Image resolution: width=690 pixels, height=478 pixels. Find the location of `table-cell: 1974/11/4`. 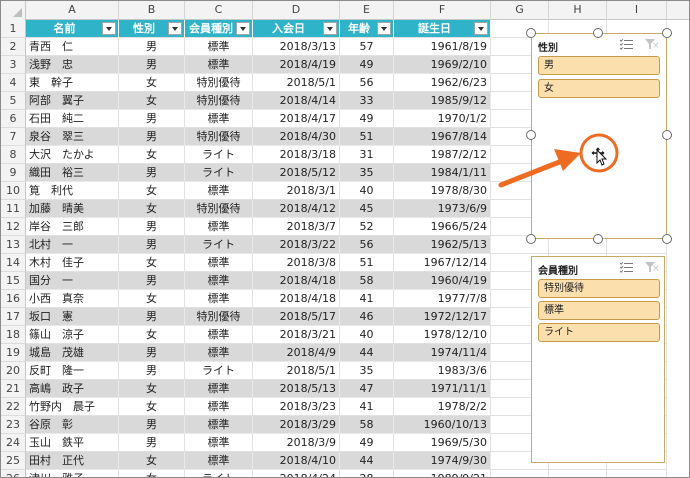

table-cell: 1974/11/4 is located at coordinates (442, 353).